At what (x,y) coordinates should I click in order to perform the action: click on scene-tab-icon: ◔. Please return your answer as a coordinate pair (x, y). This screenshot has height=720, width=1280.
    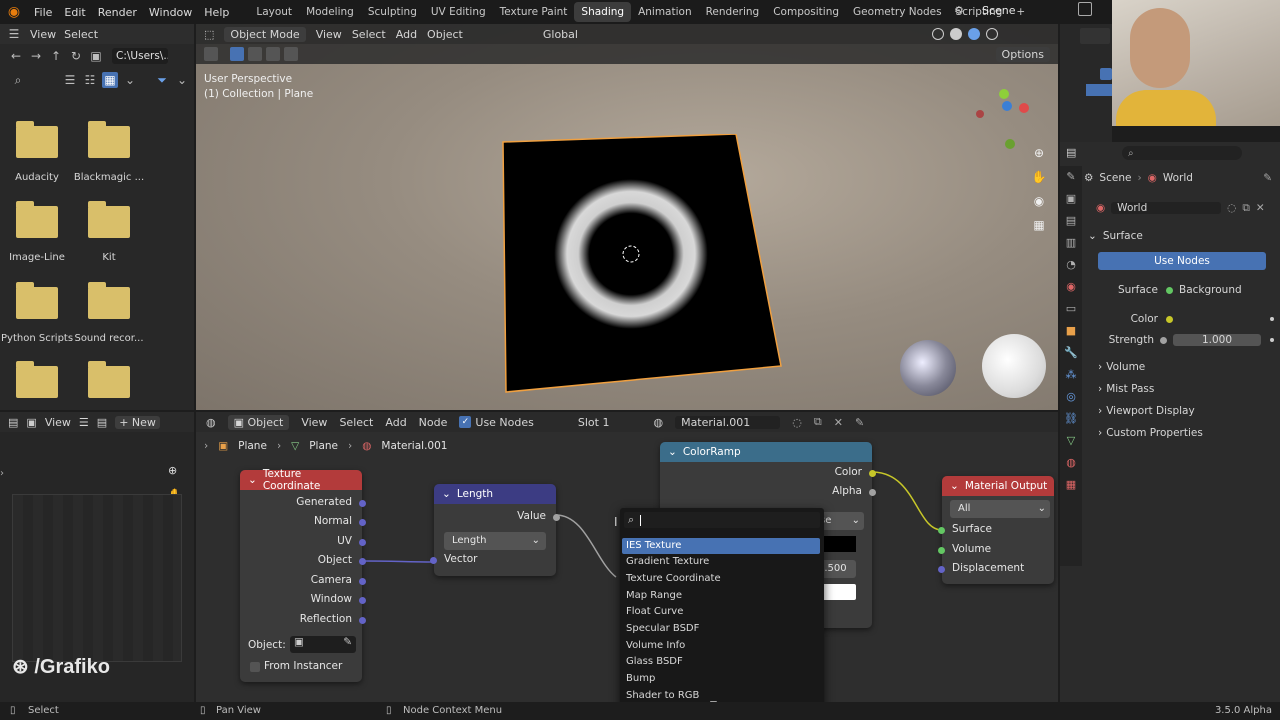
    Looking at the image, I should click on (1071, 265).